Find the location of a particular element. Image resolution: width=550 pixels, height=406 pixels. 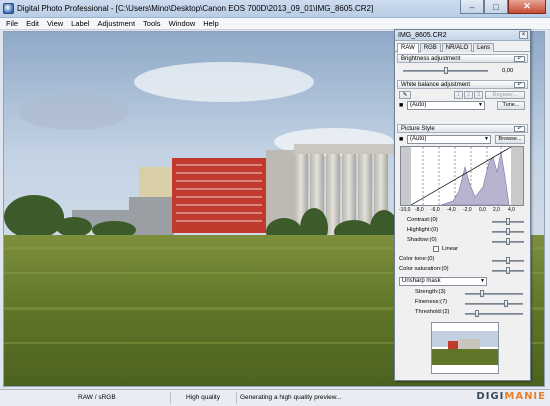

menu-view: View is located at coordinates (55, 23).